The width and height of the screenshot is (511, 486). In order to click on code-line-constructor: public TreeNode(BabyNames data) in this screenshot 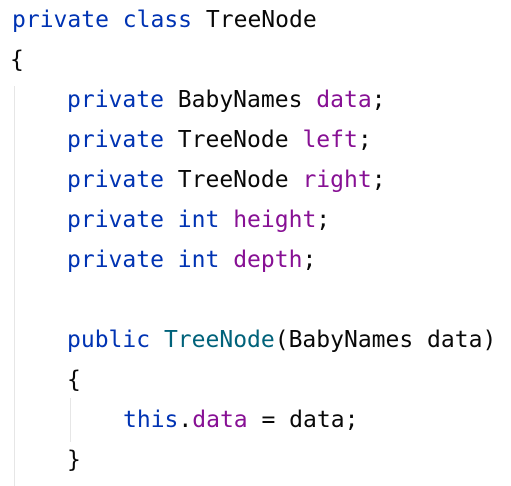, I will do `click(281, 340)`.